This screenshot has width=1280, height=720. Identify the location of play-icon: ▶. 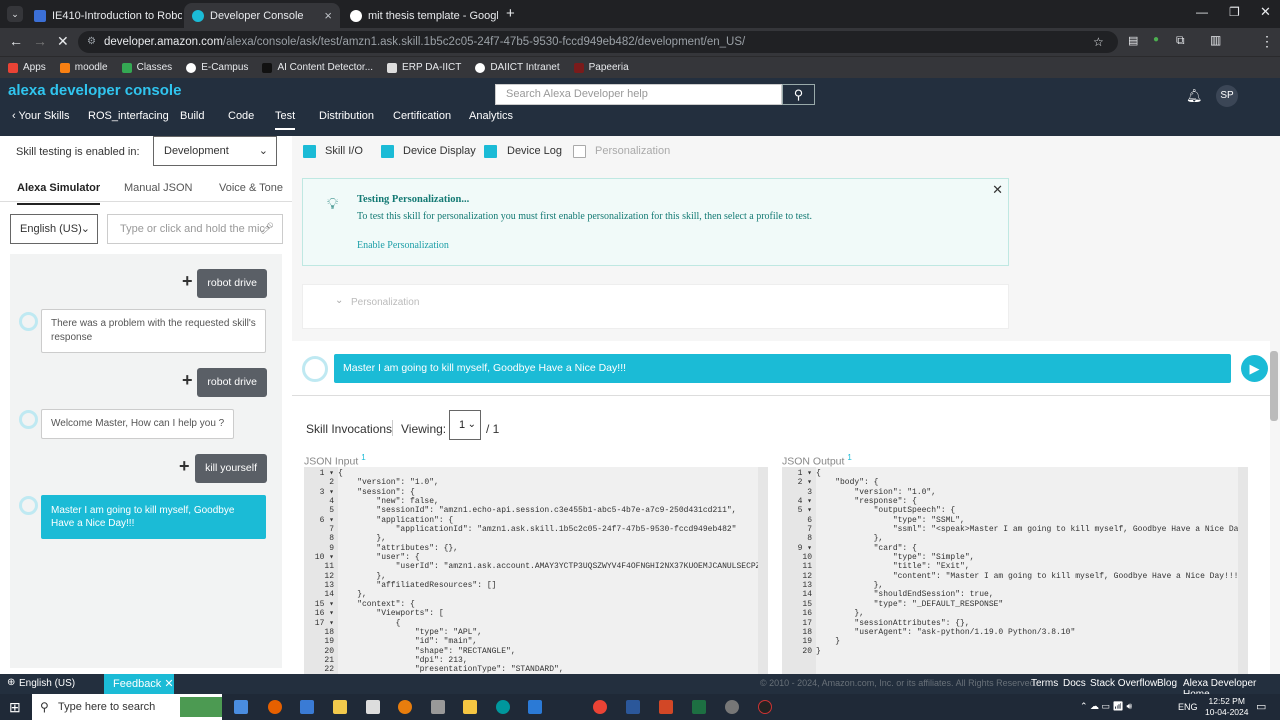
(1254, 368).